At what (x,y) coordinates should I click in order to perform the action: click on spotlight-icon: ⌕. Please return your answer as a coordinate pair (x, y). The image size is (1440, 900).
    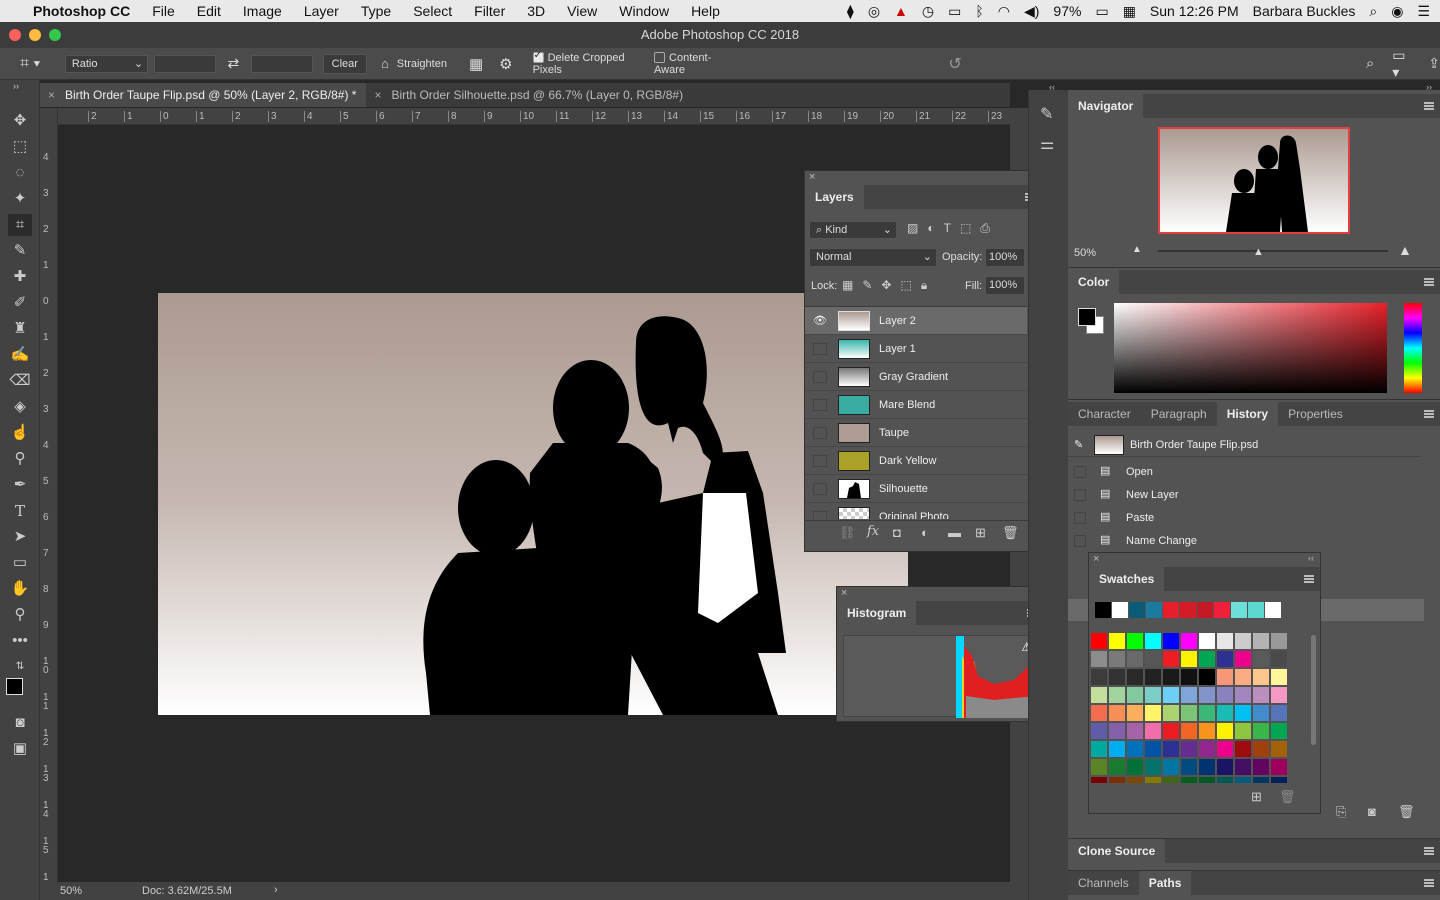
    Looking at the image, I should click on (1373, 11).